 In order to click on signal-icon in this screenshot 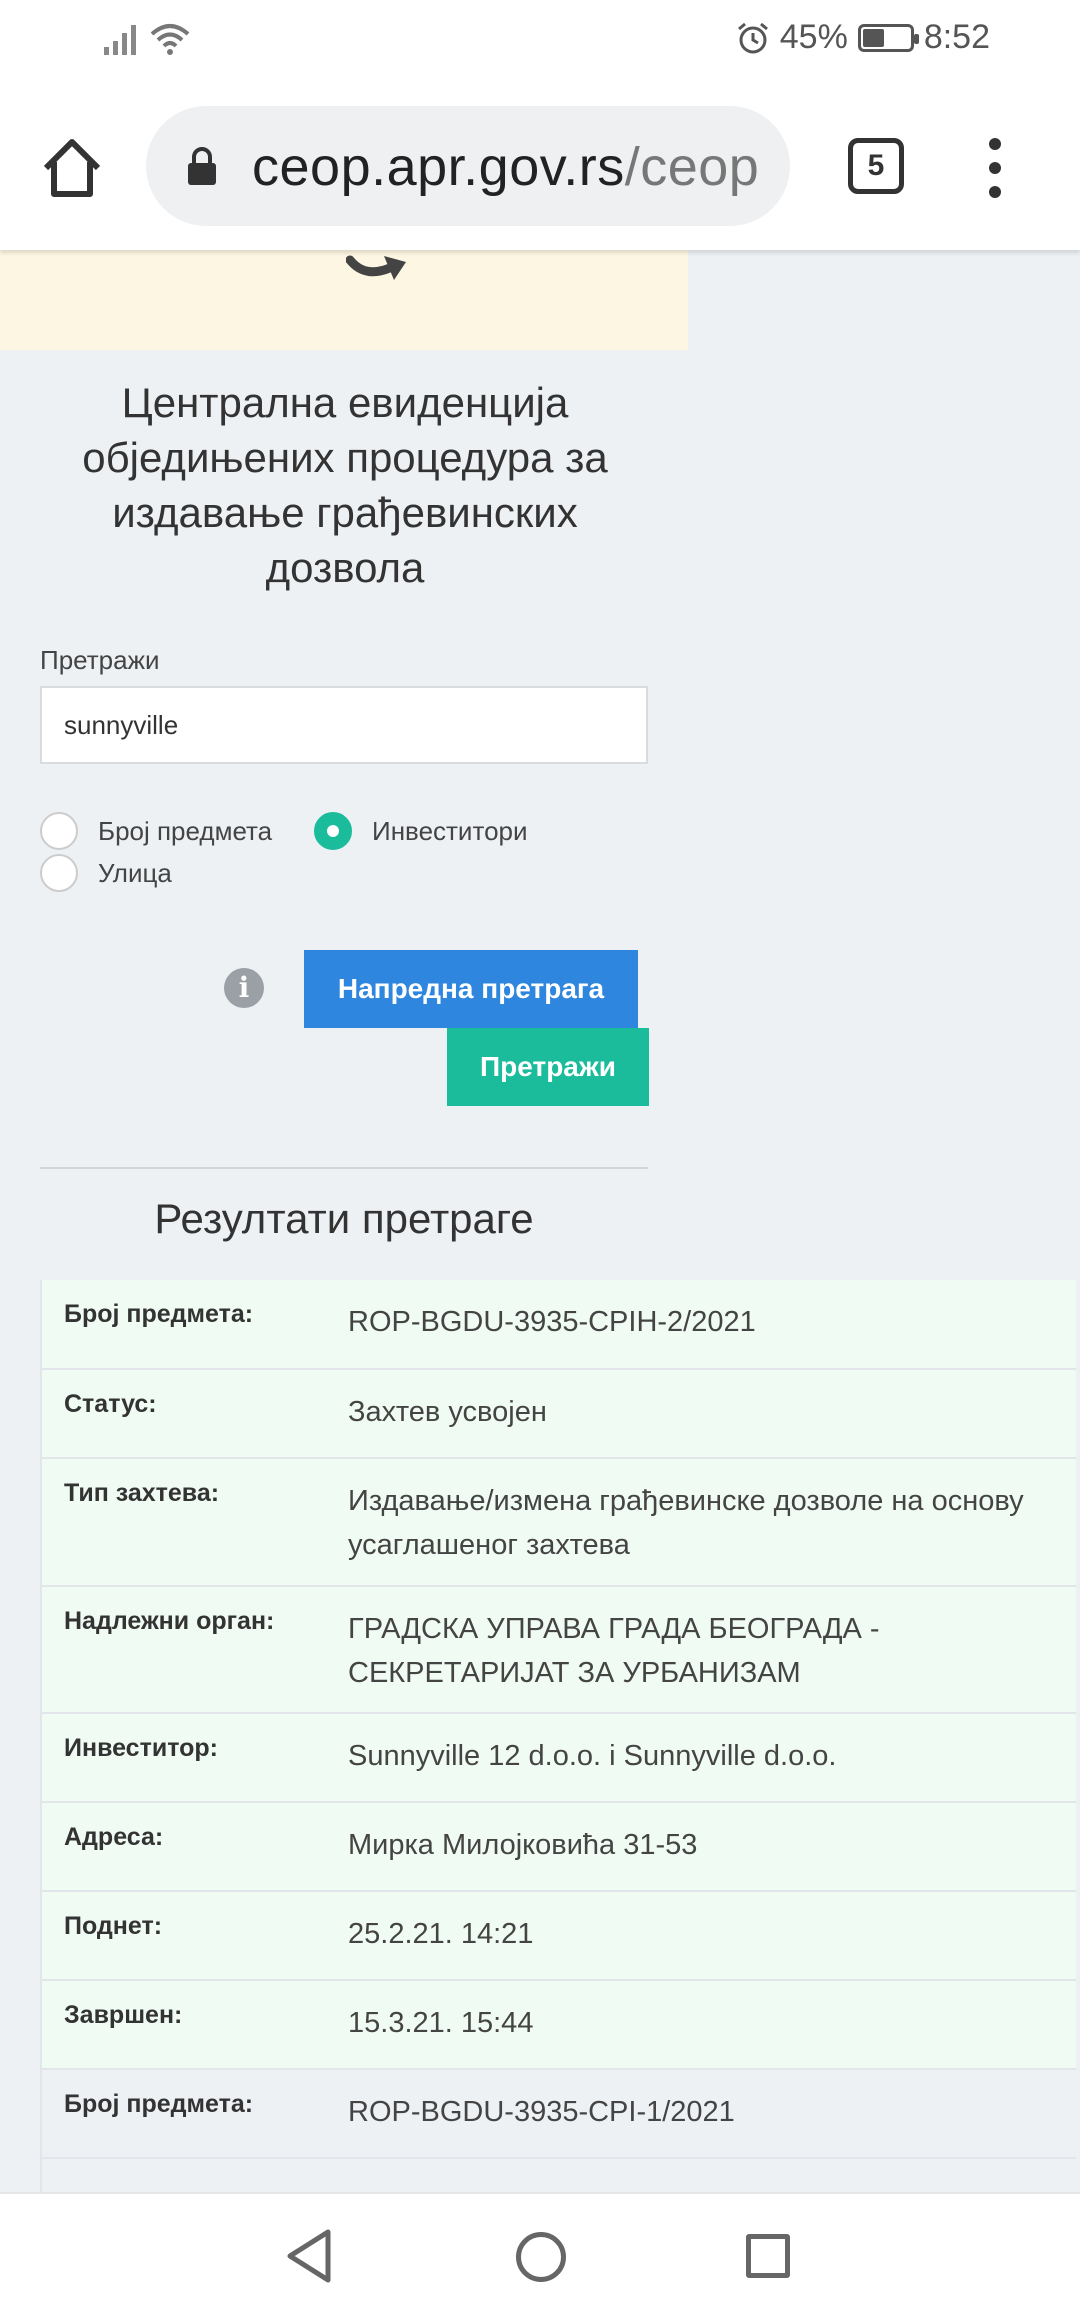, I will do `click(120, 39)`.